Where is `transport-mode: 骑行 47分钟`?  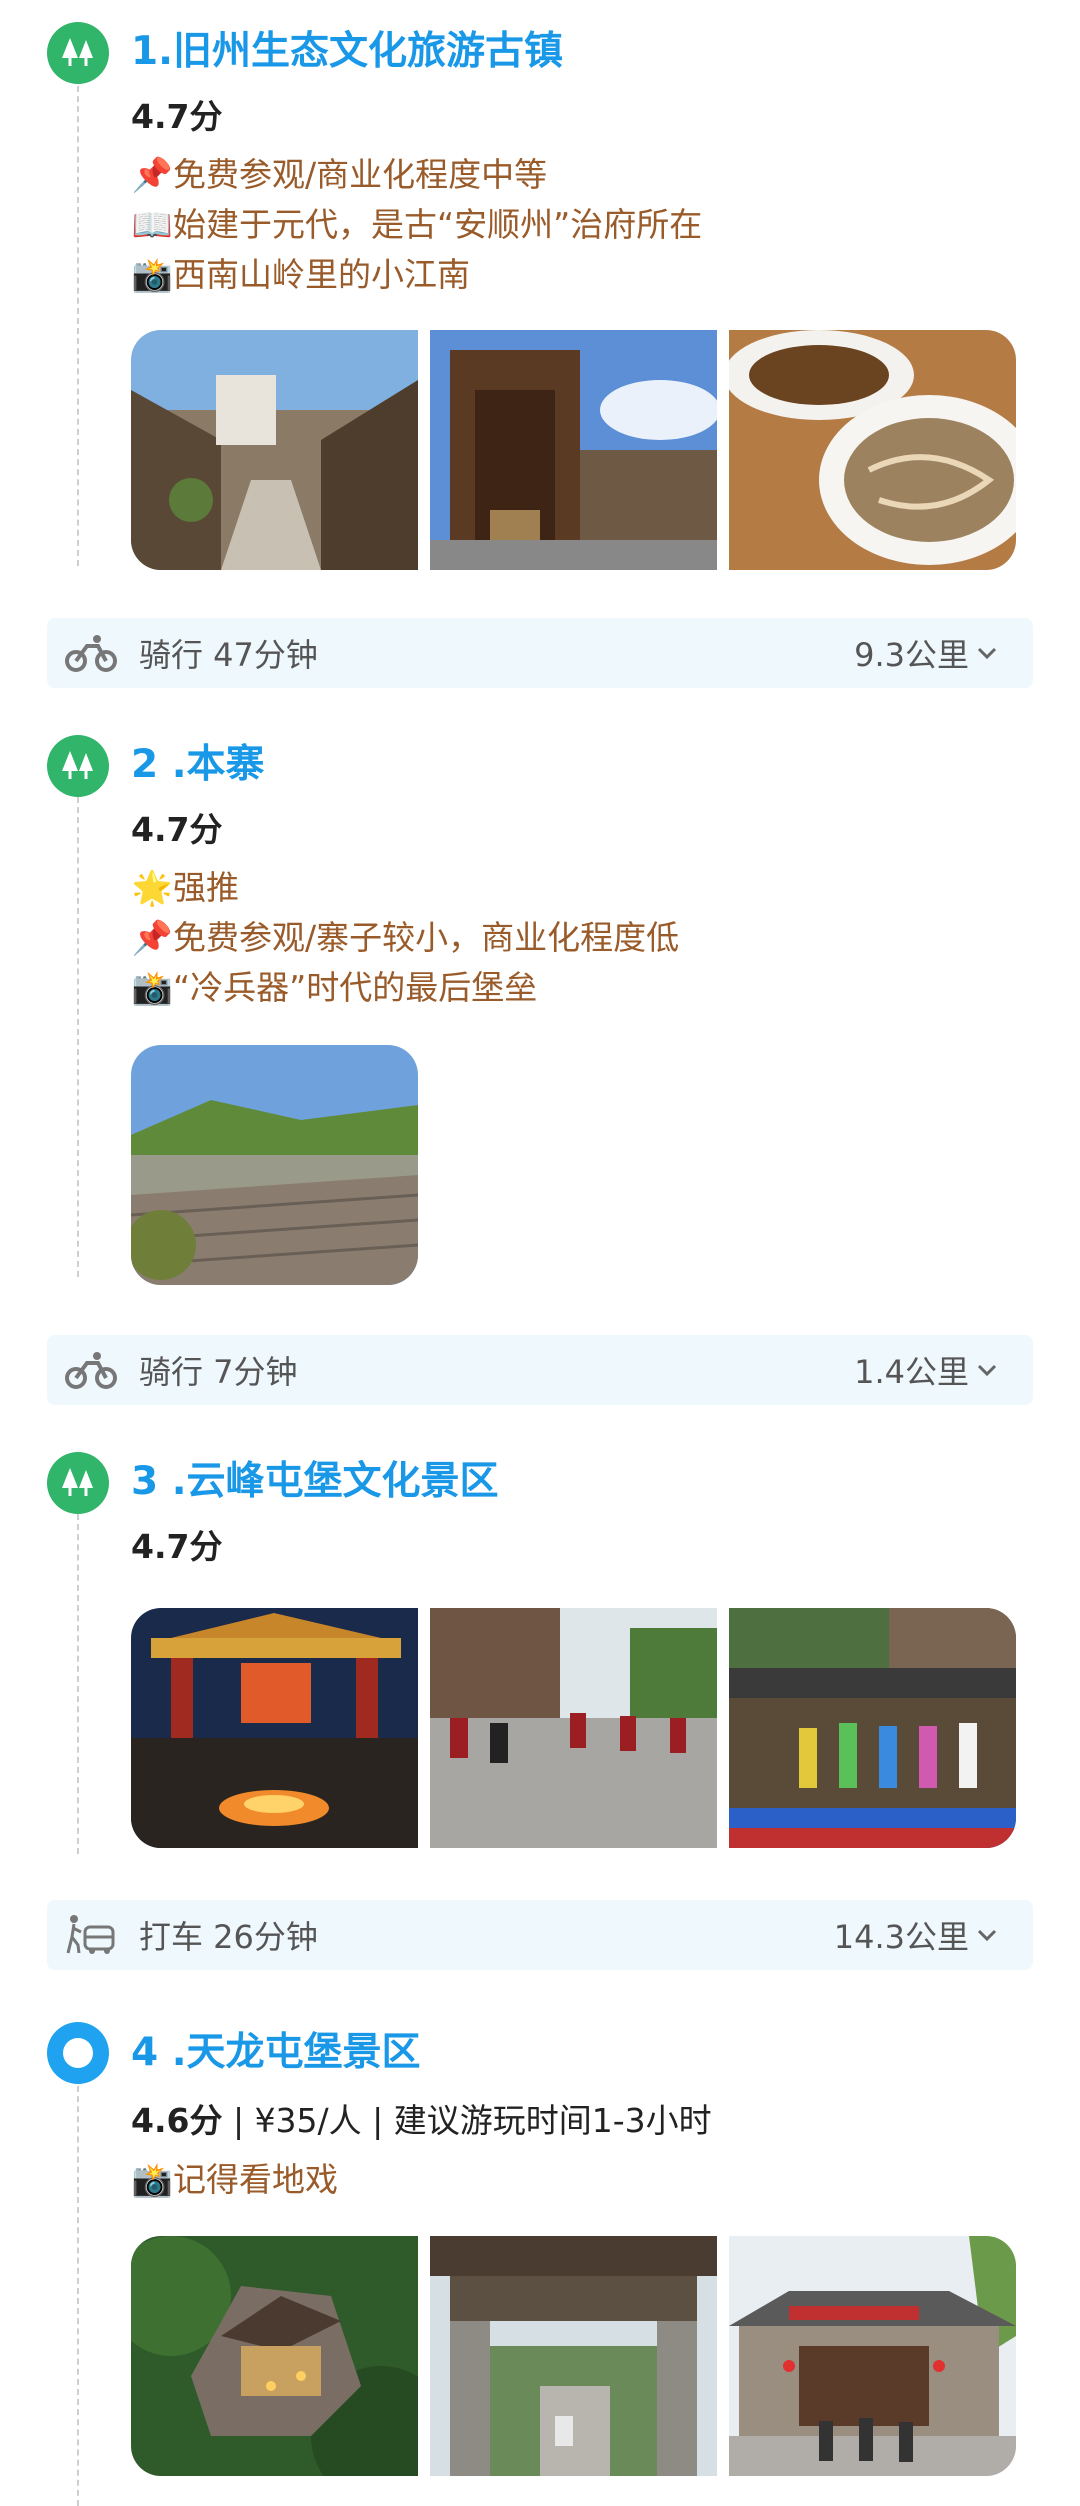 transport-mode: 骑行 47分钟 is located at coordinates (228, 655).